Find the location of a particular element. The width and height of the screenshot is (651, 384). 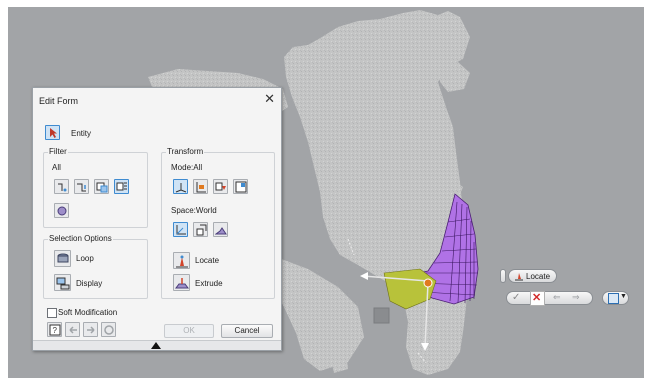

edge-filter-icon is located at coordinates (81, 187).